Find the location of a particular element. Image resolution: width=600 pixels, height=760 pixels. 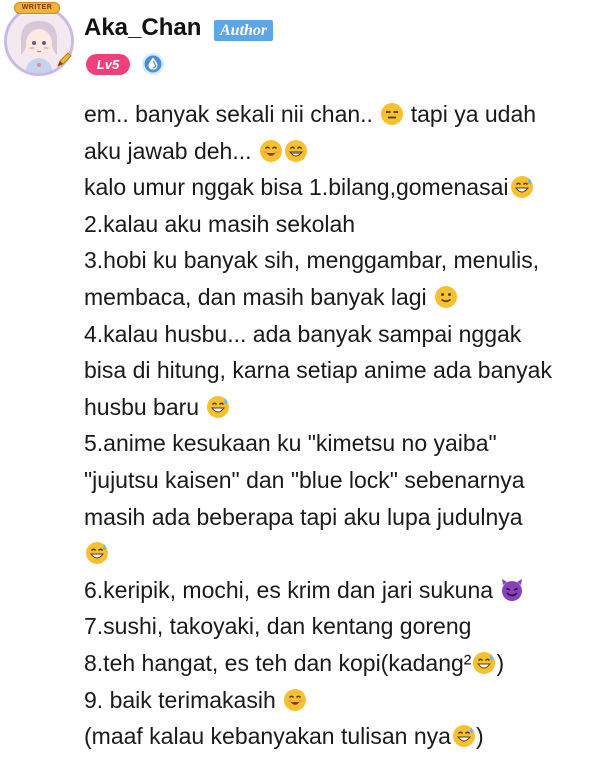

post-line: 9. baik terimakasih is located at coordinates (339, 700).